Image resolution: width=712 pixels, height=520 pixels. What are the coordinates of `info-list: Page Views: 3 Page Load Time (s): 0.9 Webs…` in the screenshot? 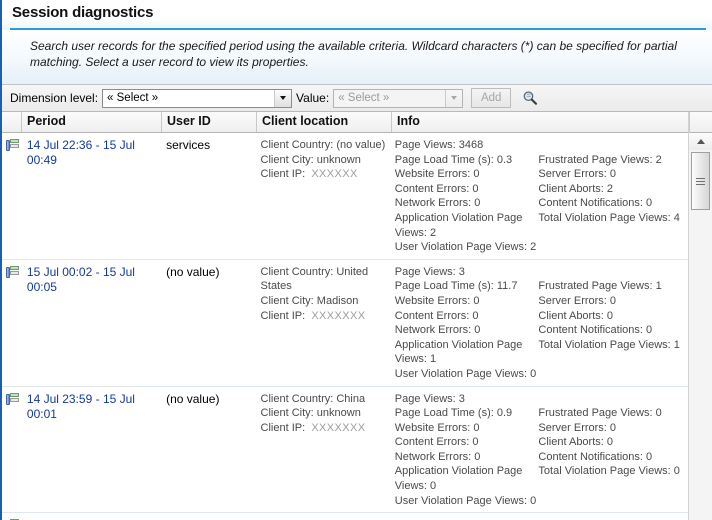 It's located at (539, 450).